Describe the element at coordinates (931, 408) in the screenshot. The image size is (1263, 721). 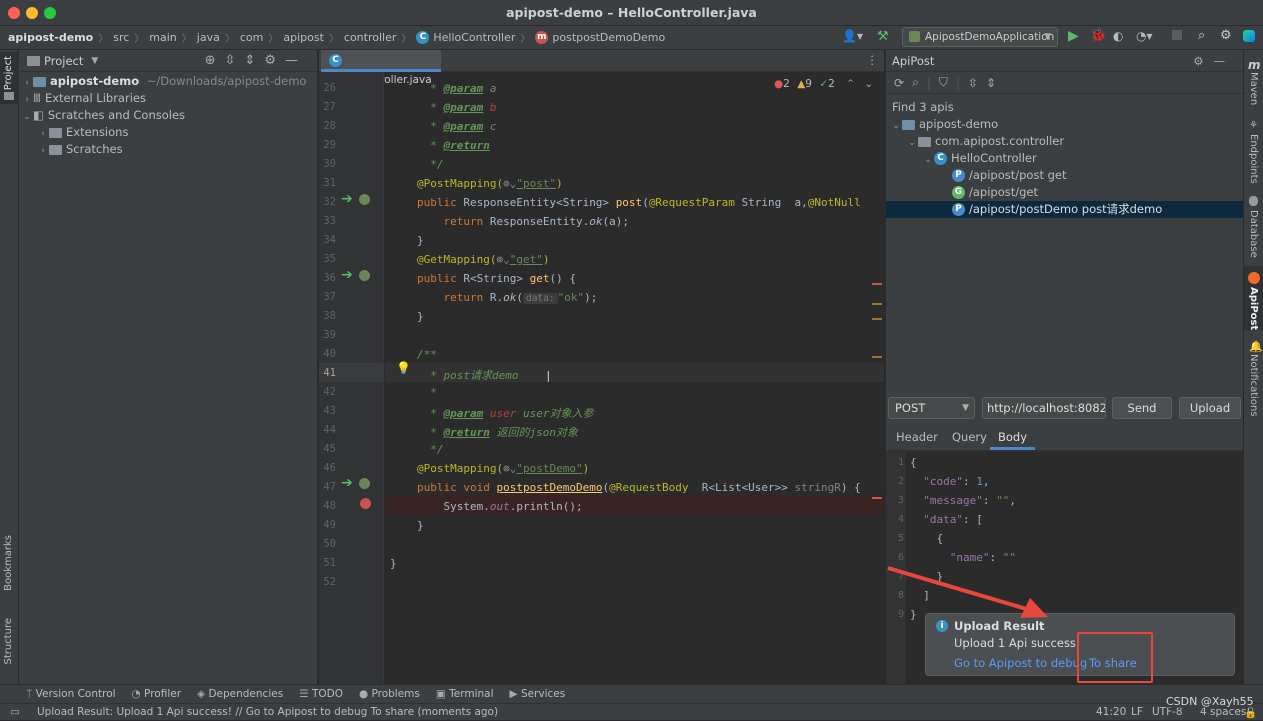
I see `method-select: POST ▼` at that location.